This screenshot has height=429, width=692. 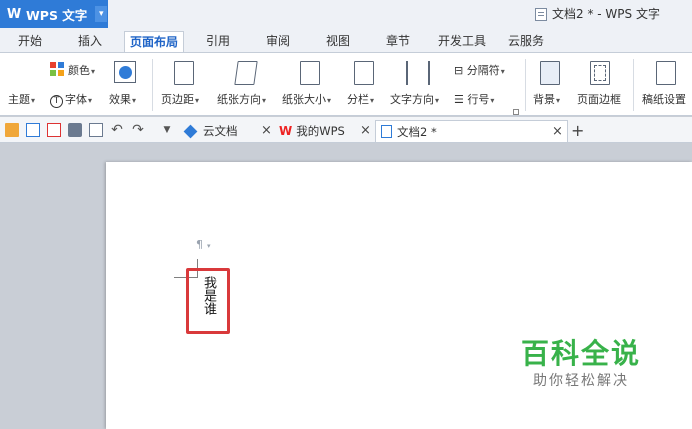 What do you see at coordinates (218, 41) in the screenshot?
I see `tab-references: 引用` at bounding box center [218, 41].